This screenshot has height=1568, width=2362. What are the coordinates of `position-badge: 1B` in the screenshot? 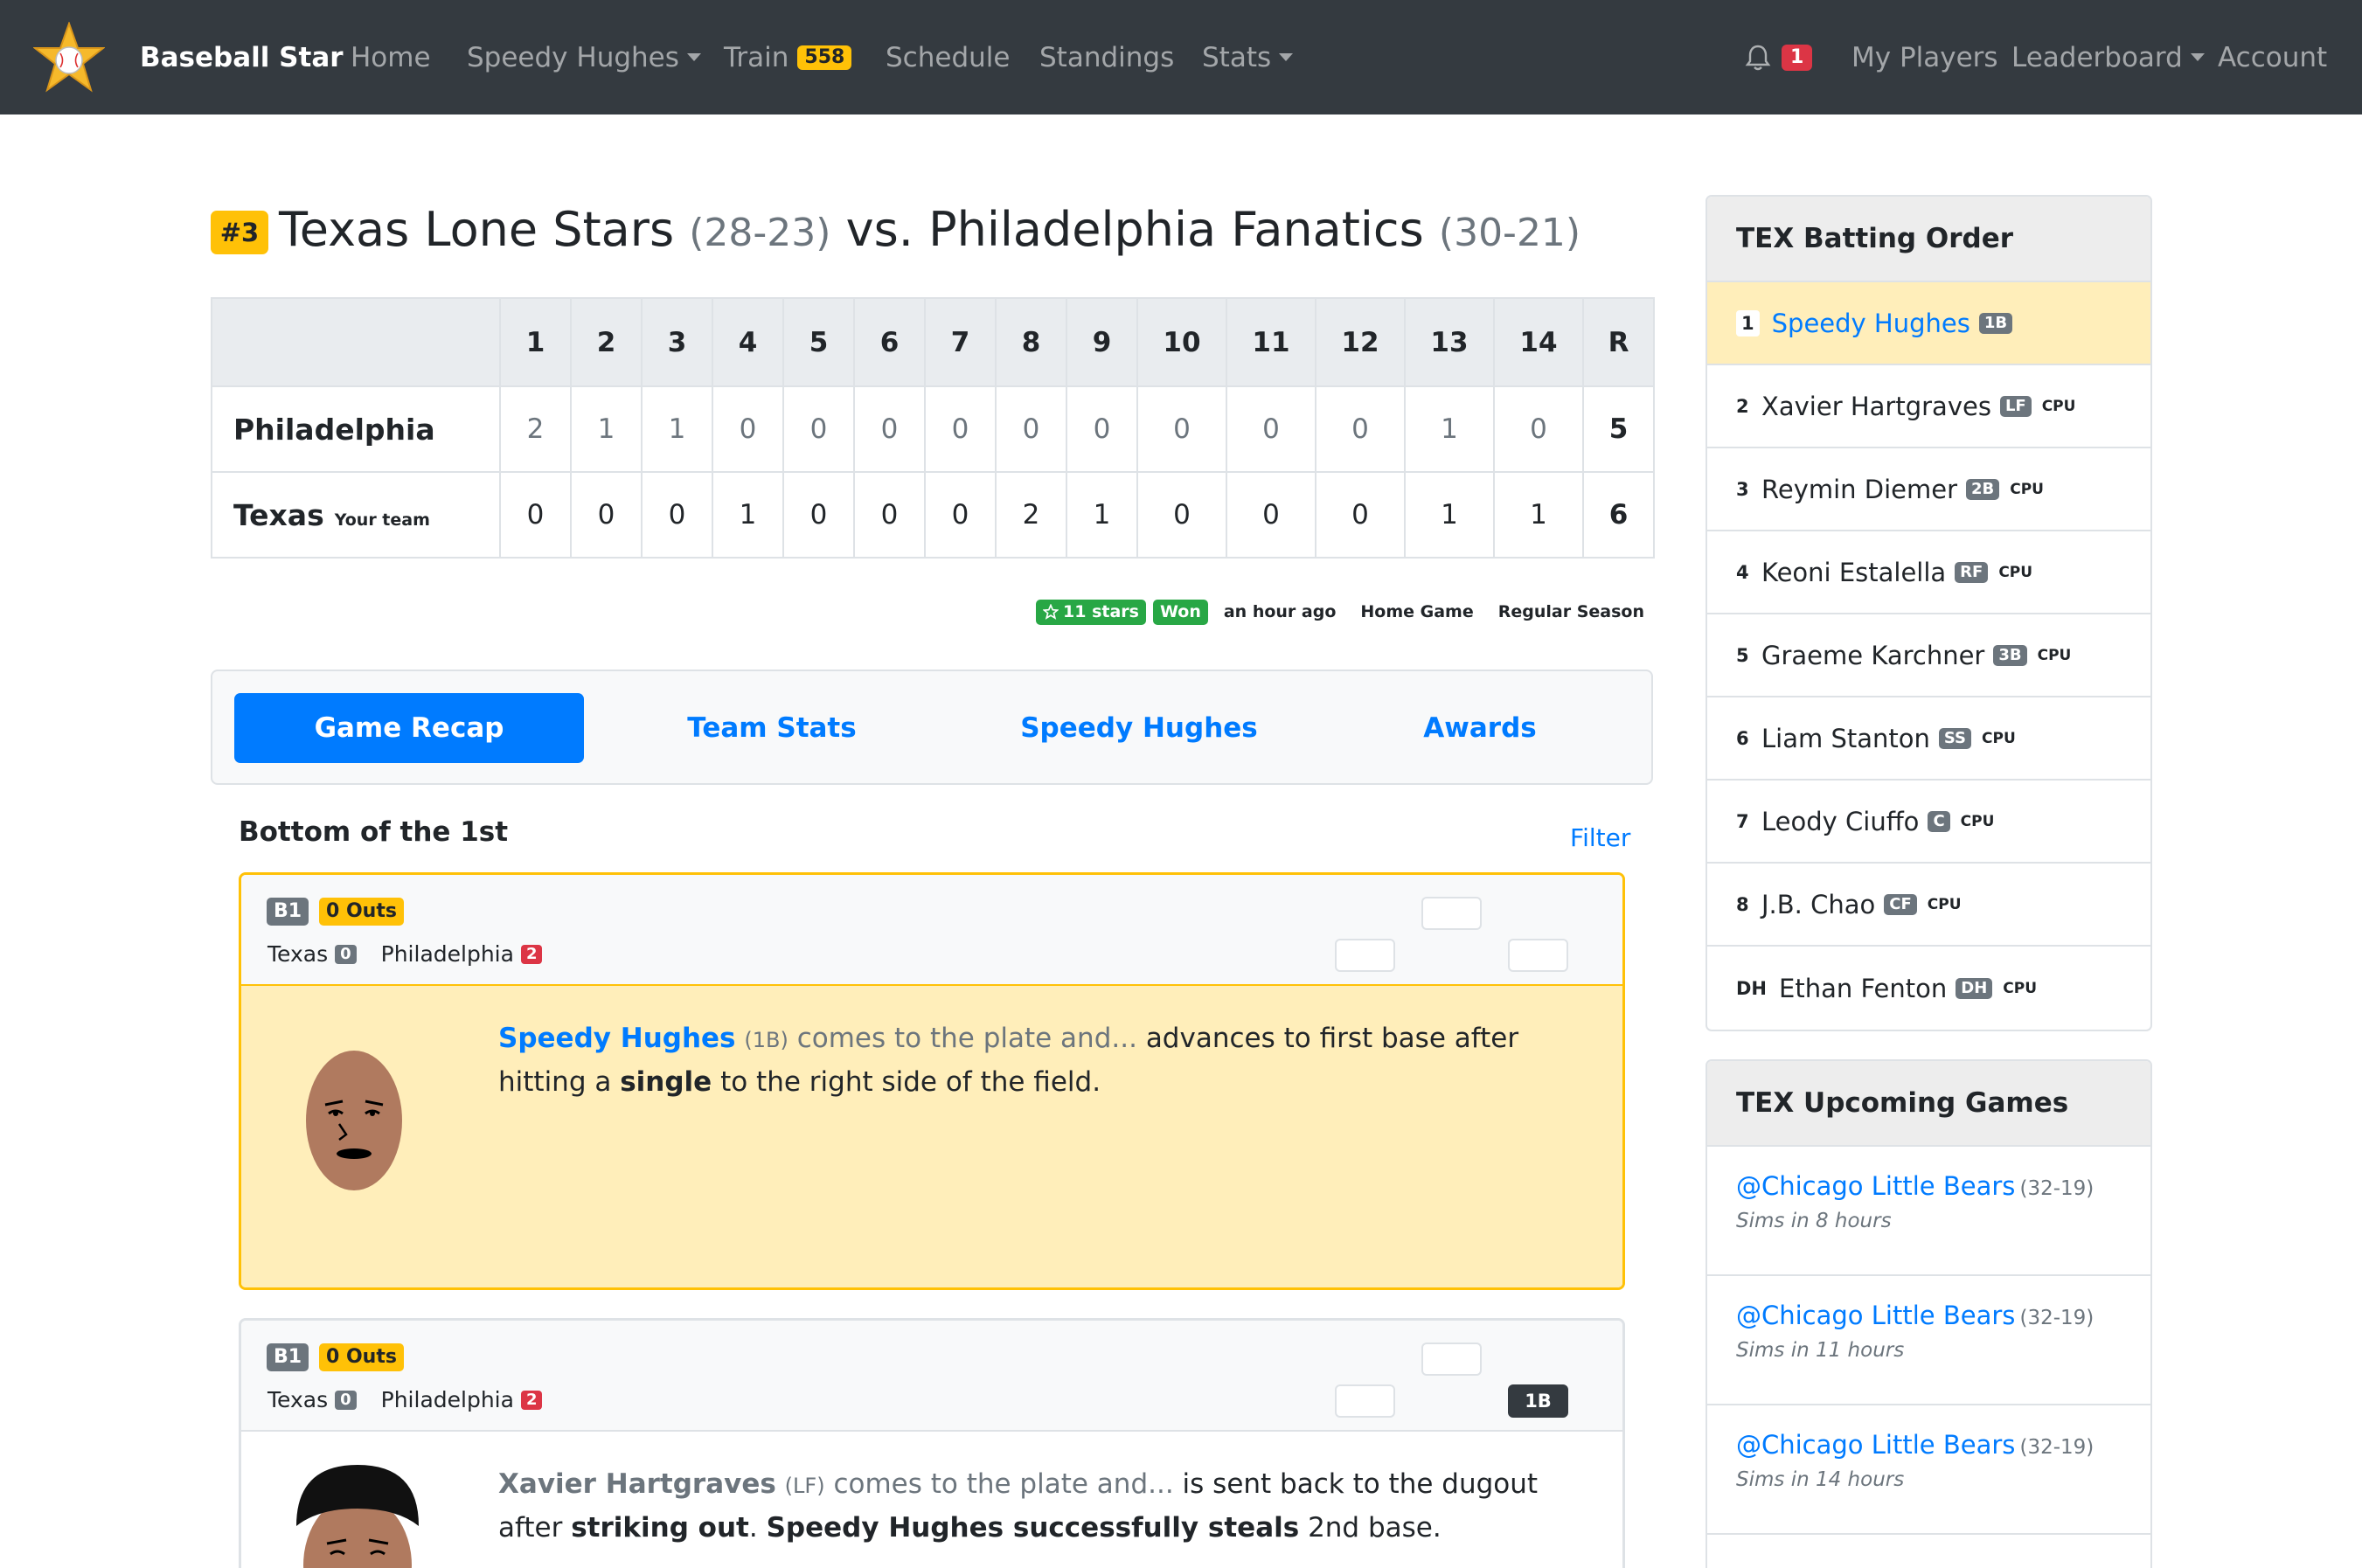 It's located at (1995, 323).